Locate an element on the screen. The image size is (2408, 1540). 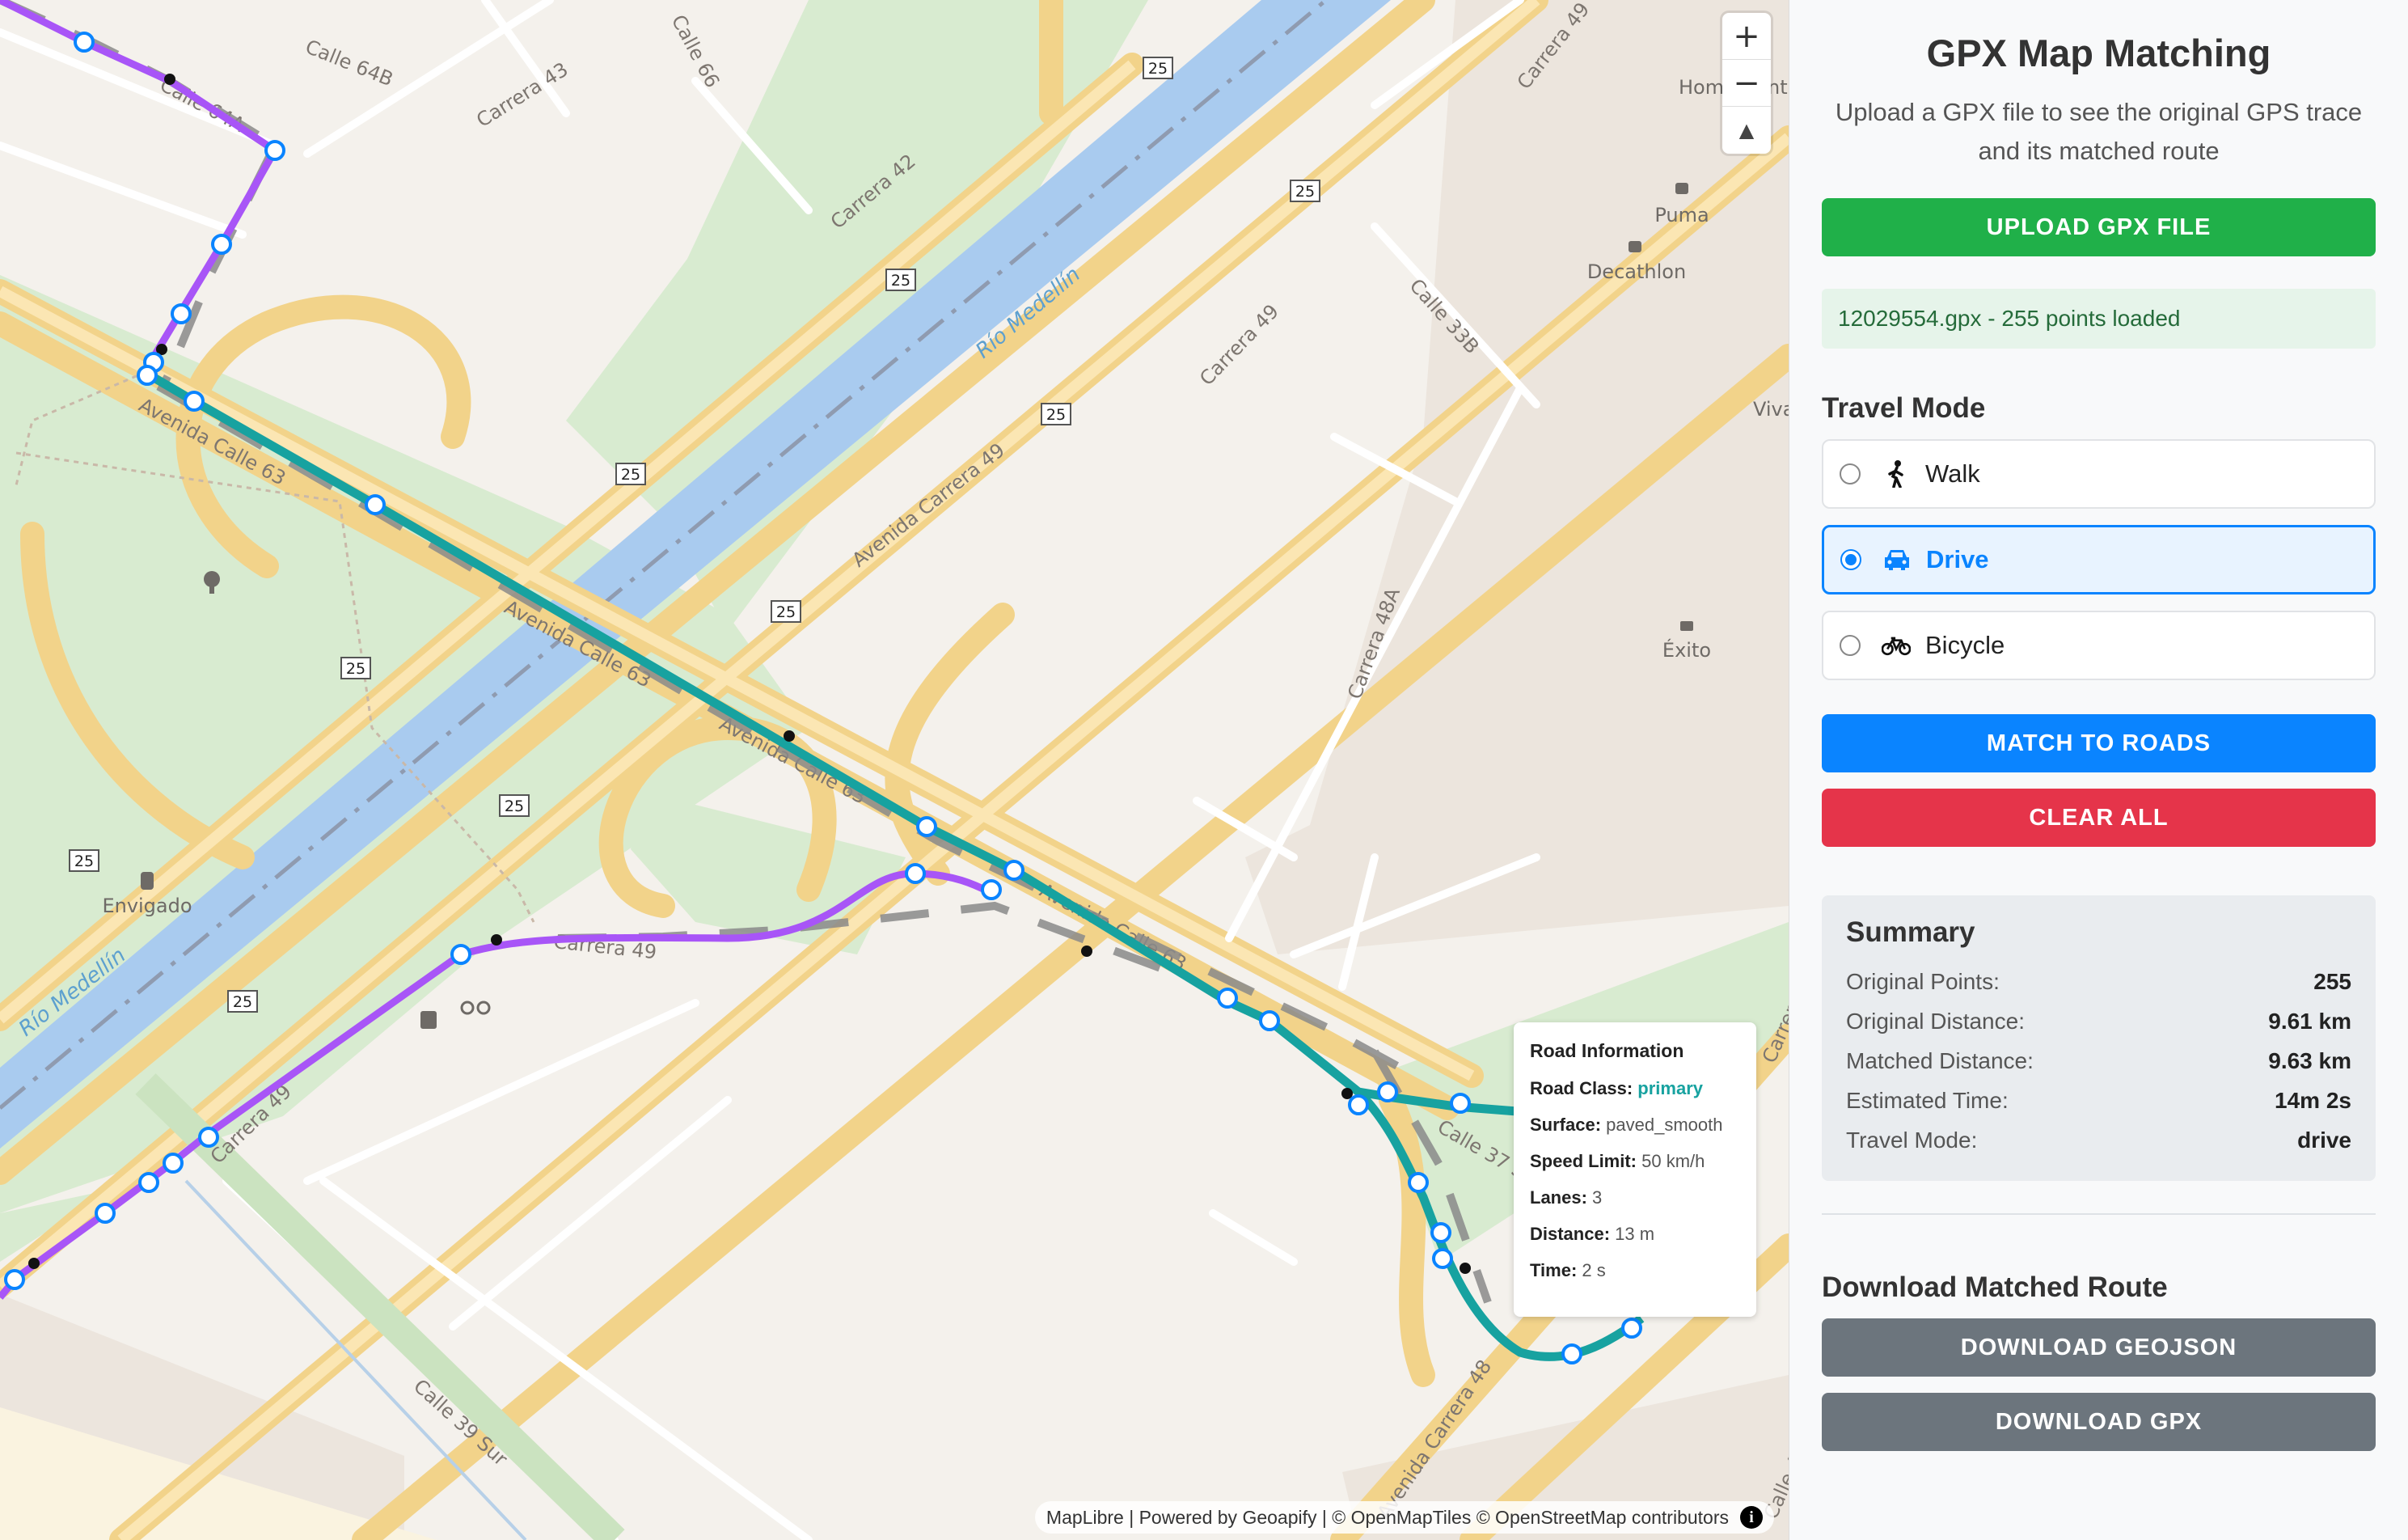
cart-icon is located at coordinates (1686, 626).